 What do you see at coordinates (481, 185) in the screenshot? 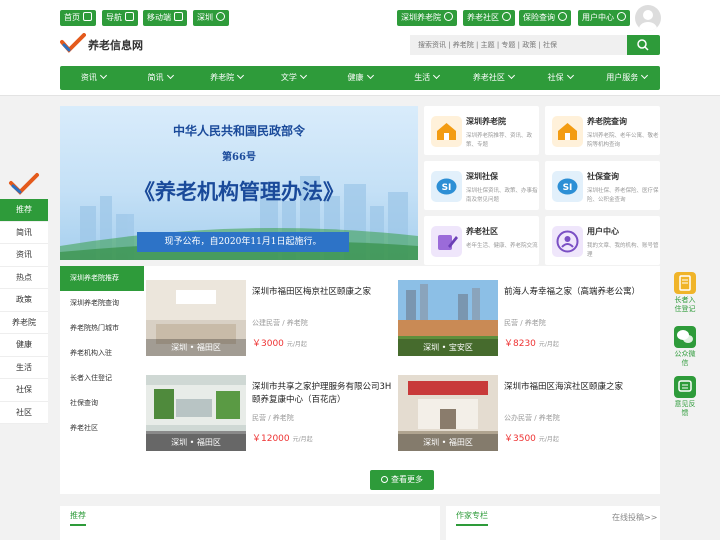
I see `card-shenzhen-social-security: SI 深圳社保 深圳社保资讯、政策、办事指南及常见问题` at bounding box center [481, 185].